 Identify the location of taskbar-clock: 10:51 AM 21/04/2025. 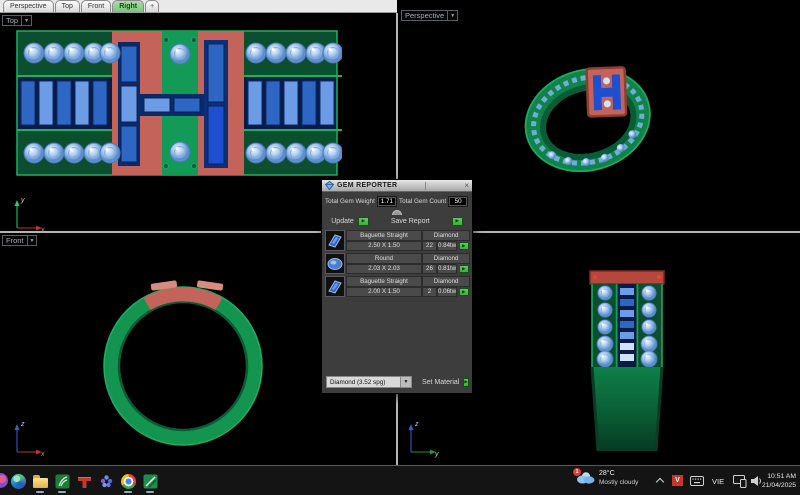
(779, 481).